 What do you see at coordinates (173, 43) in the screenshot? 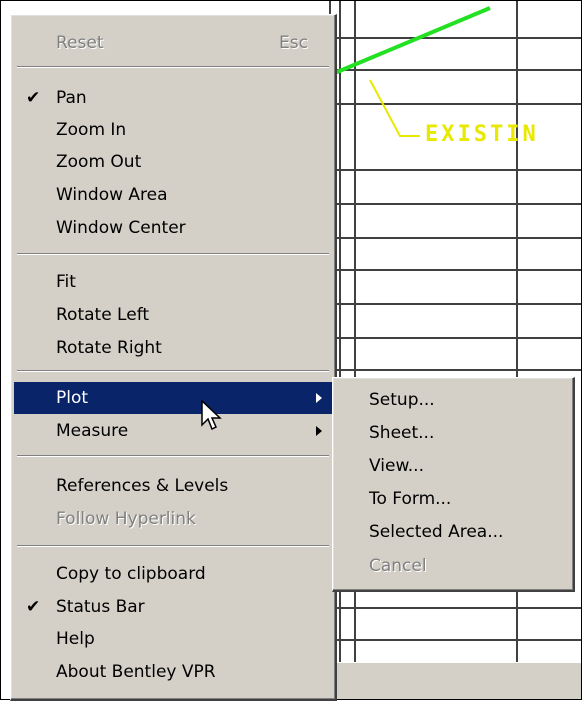
I see `menu-item-reset: Reset Esc` at bounding box center [173, 43].